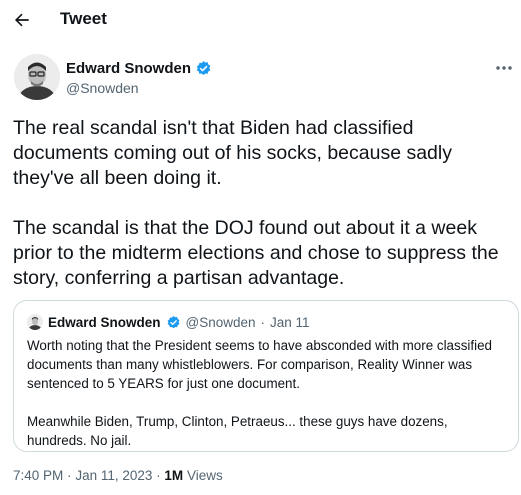  Describe the element at coordinates (174, 475) in the screenshot. I see `views-count: 1M` at that location.